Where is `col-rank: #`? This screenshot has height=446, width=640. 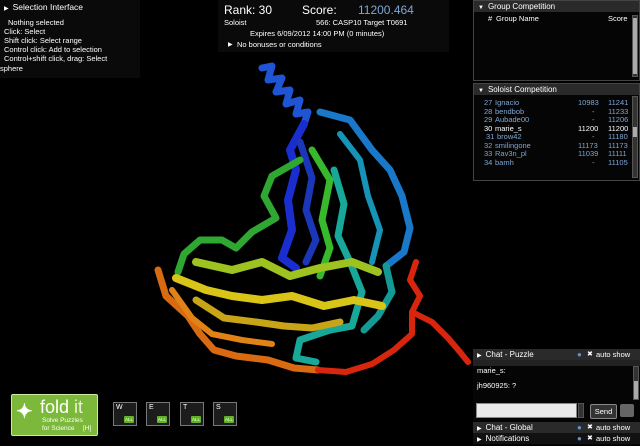
col-rank: # is located at coordinates (490, 18).